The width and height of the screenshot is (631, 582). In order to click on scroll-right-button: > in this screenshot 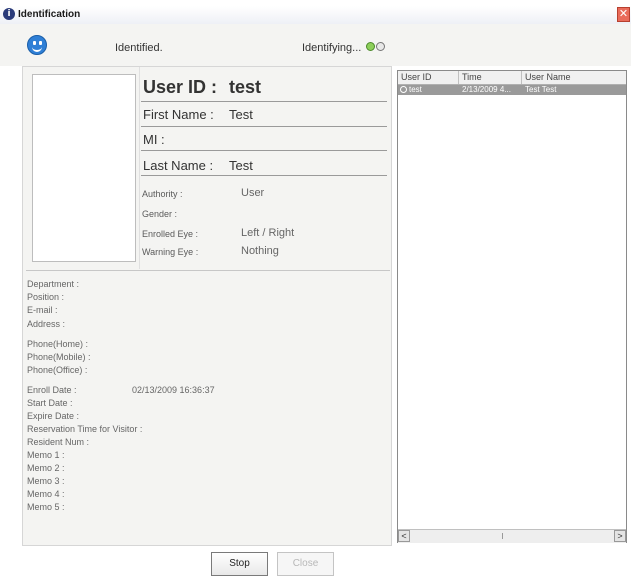, I will do `click(620, 536)`.